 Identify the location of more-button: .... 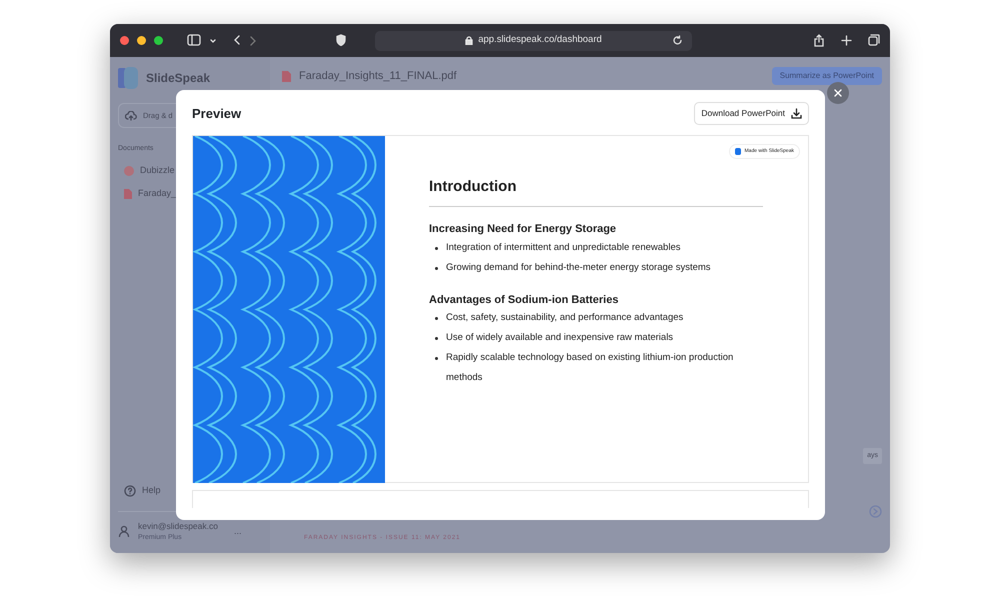
(238, 531).